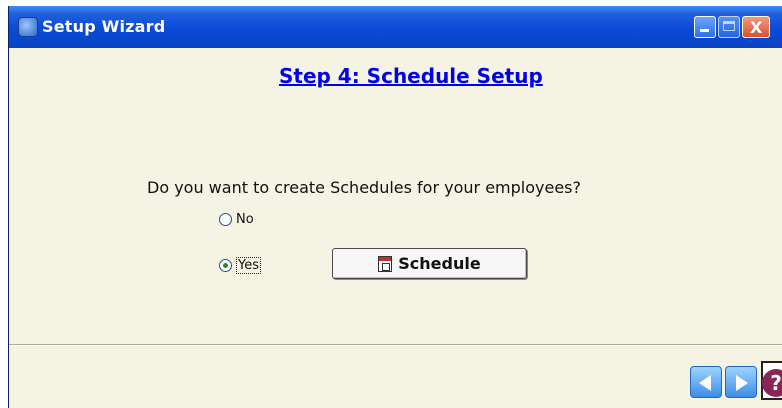 This screenshot has width=782, height=408. What do you see at coordinates (729, 27) in the screenshot?
I see `maximize-button` at bounding box center [729, 27].